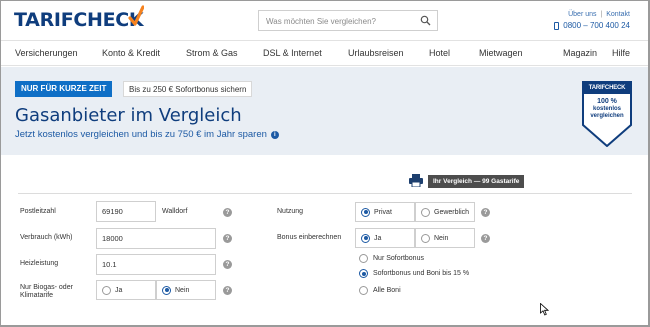 The width and height of the screenshot is (650, 327). I want to click on page-title: Gasanbieter im Vergleich, so click(128, 115).